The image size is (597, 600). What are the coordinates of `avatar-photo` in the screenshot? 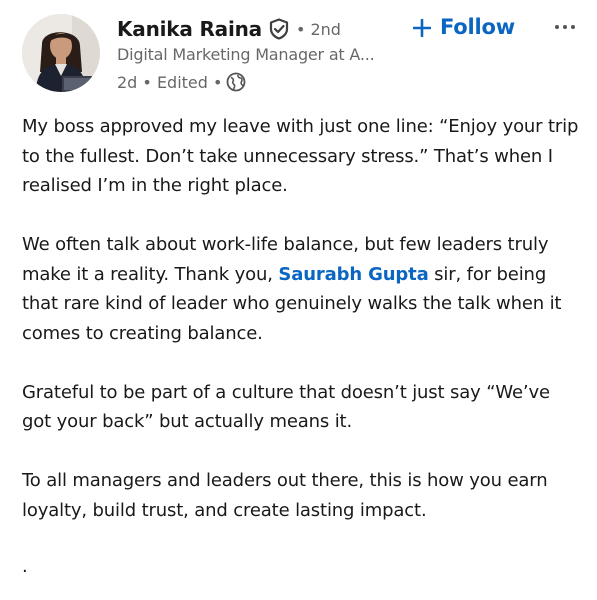 It's located at (61, 53).